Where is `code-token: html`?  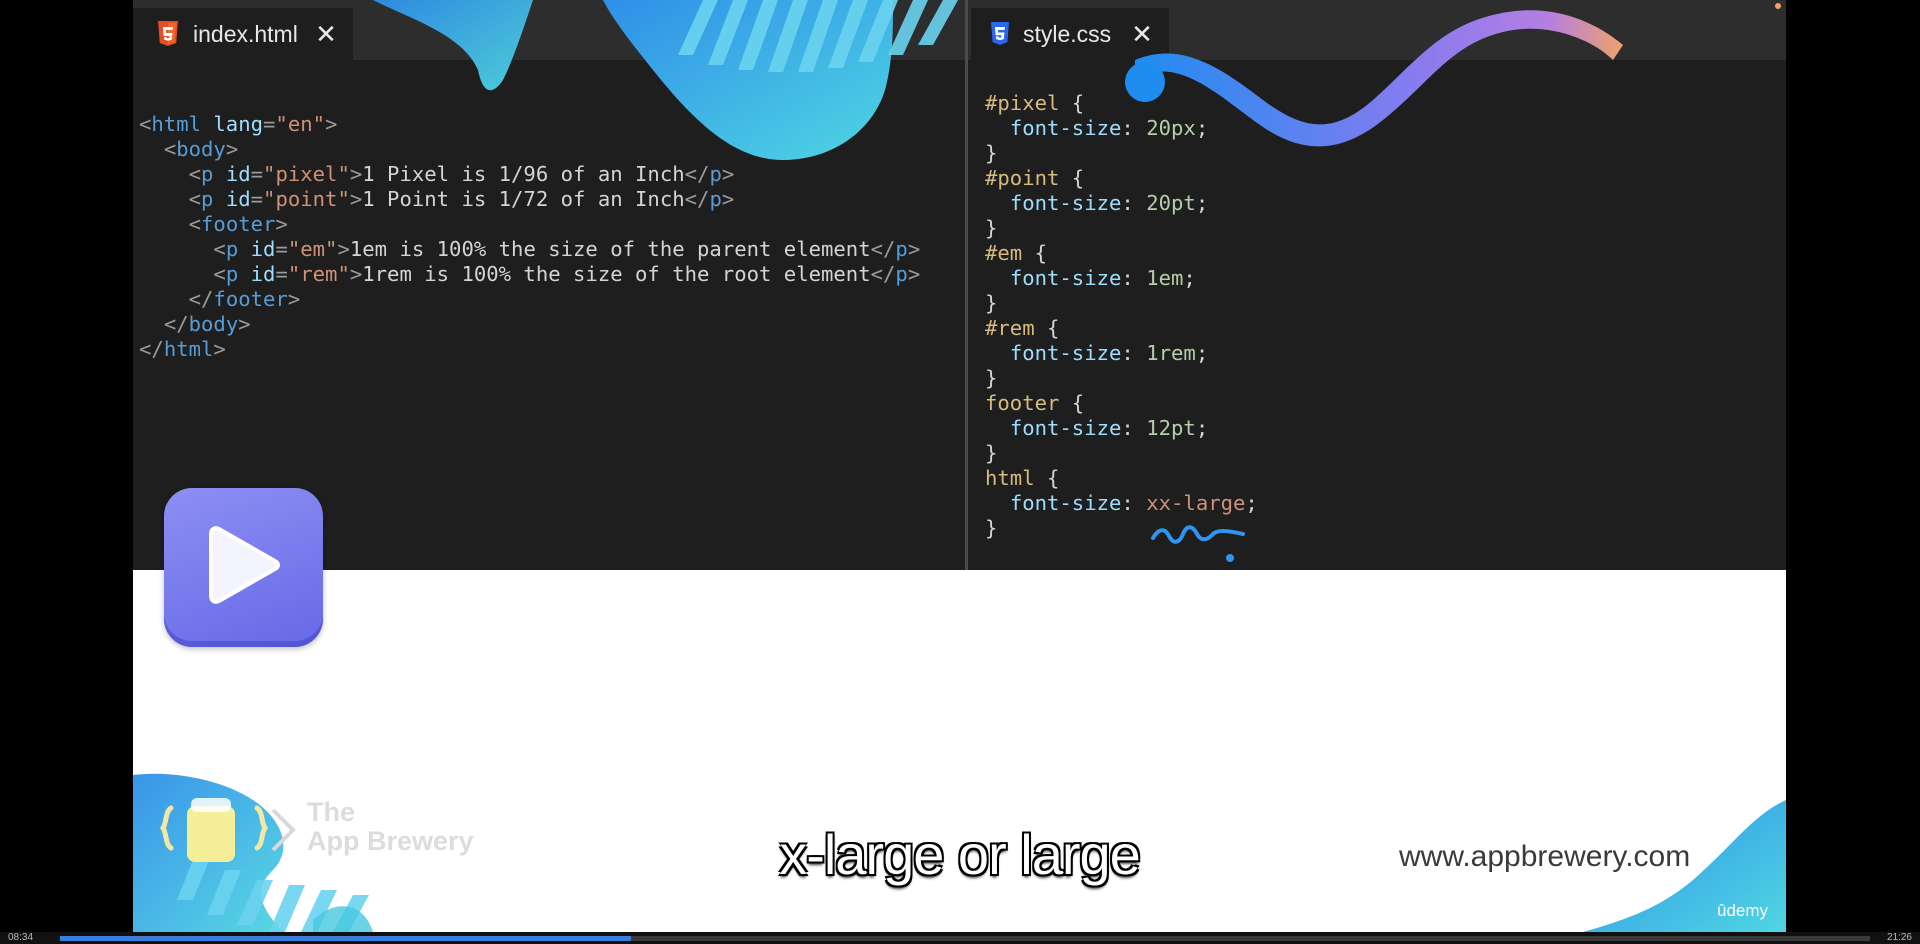 code-token: html is located at coordinates (188, 349).